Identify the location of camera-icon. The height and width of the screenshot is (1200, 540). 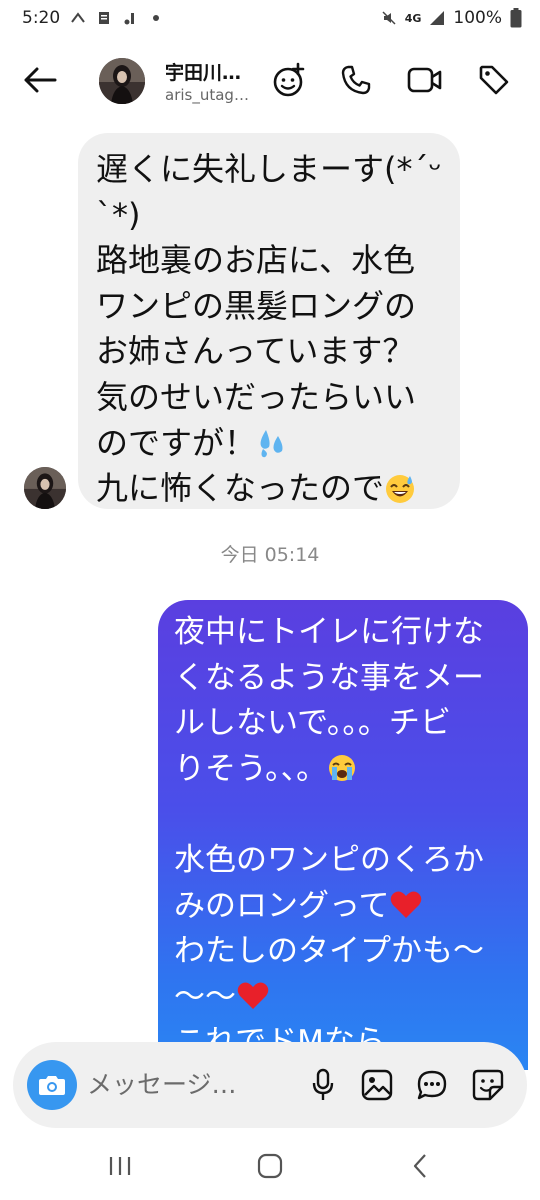
(52, 1085).